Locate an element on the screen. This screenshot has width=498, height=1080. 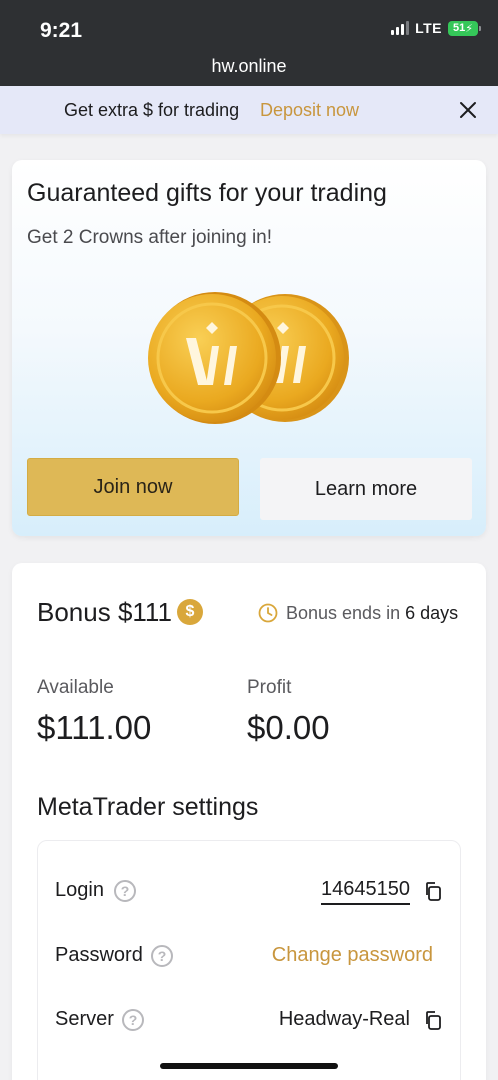
change-password-link: Change password is located at coordinates (352, 955).